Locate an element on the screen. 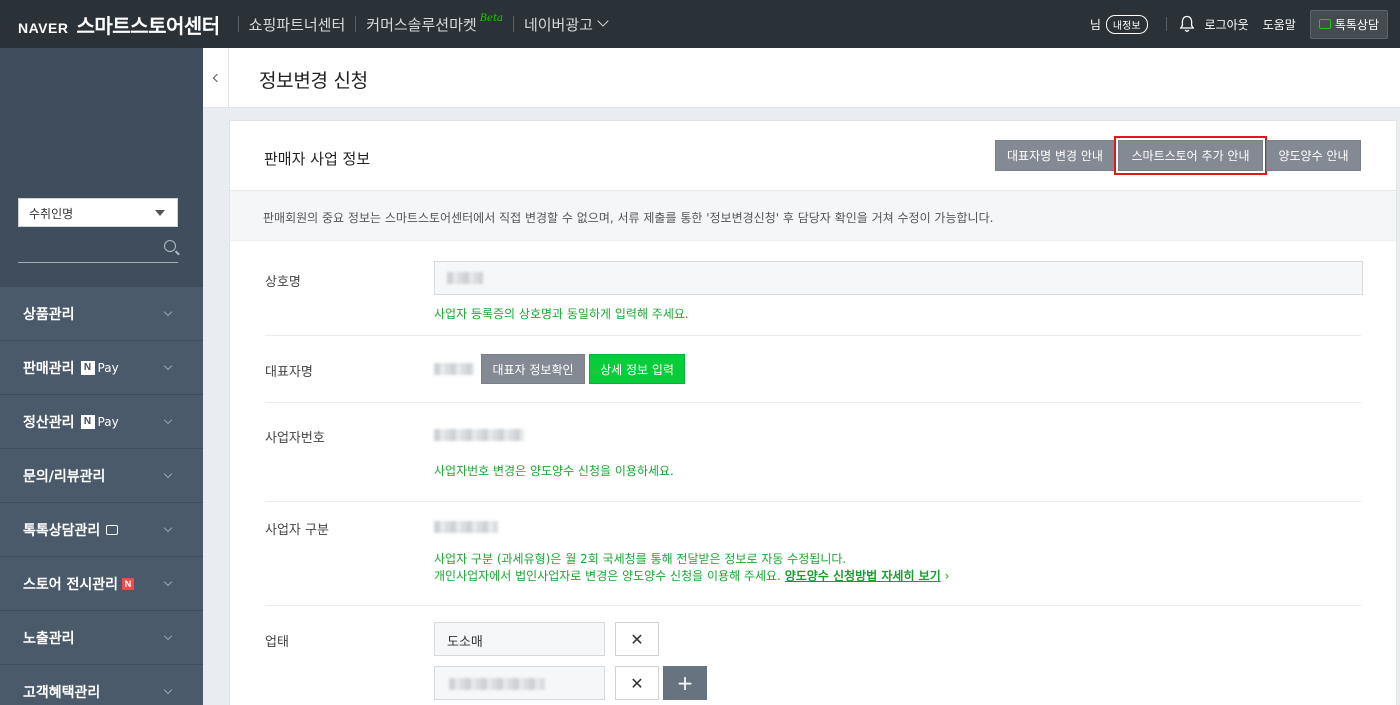 The image size is (1400, 705). business-type-help-text: 개인사업자에서 법인사업자로 변경은 양도양수 신청을 이용해 주세요. is located at coordinates (607, 576).